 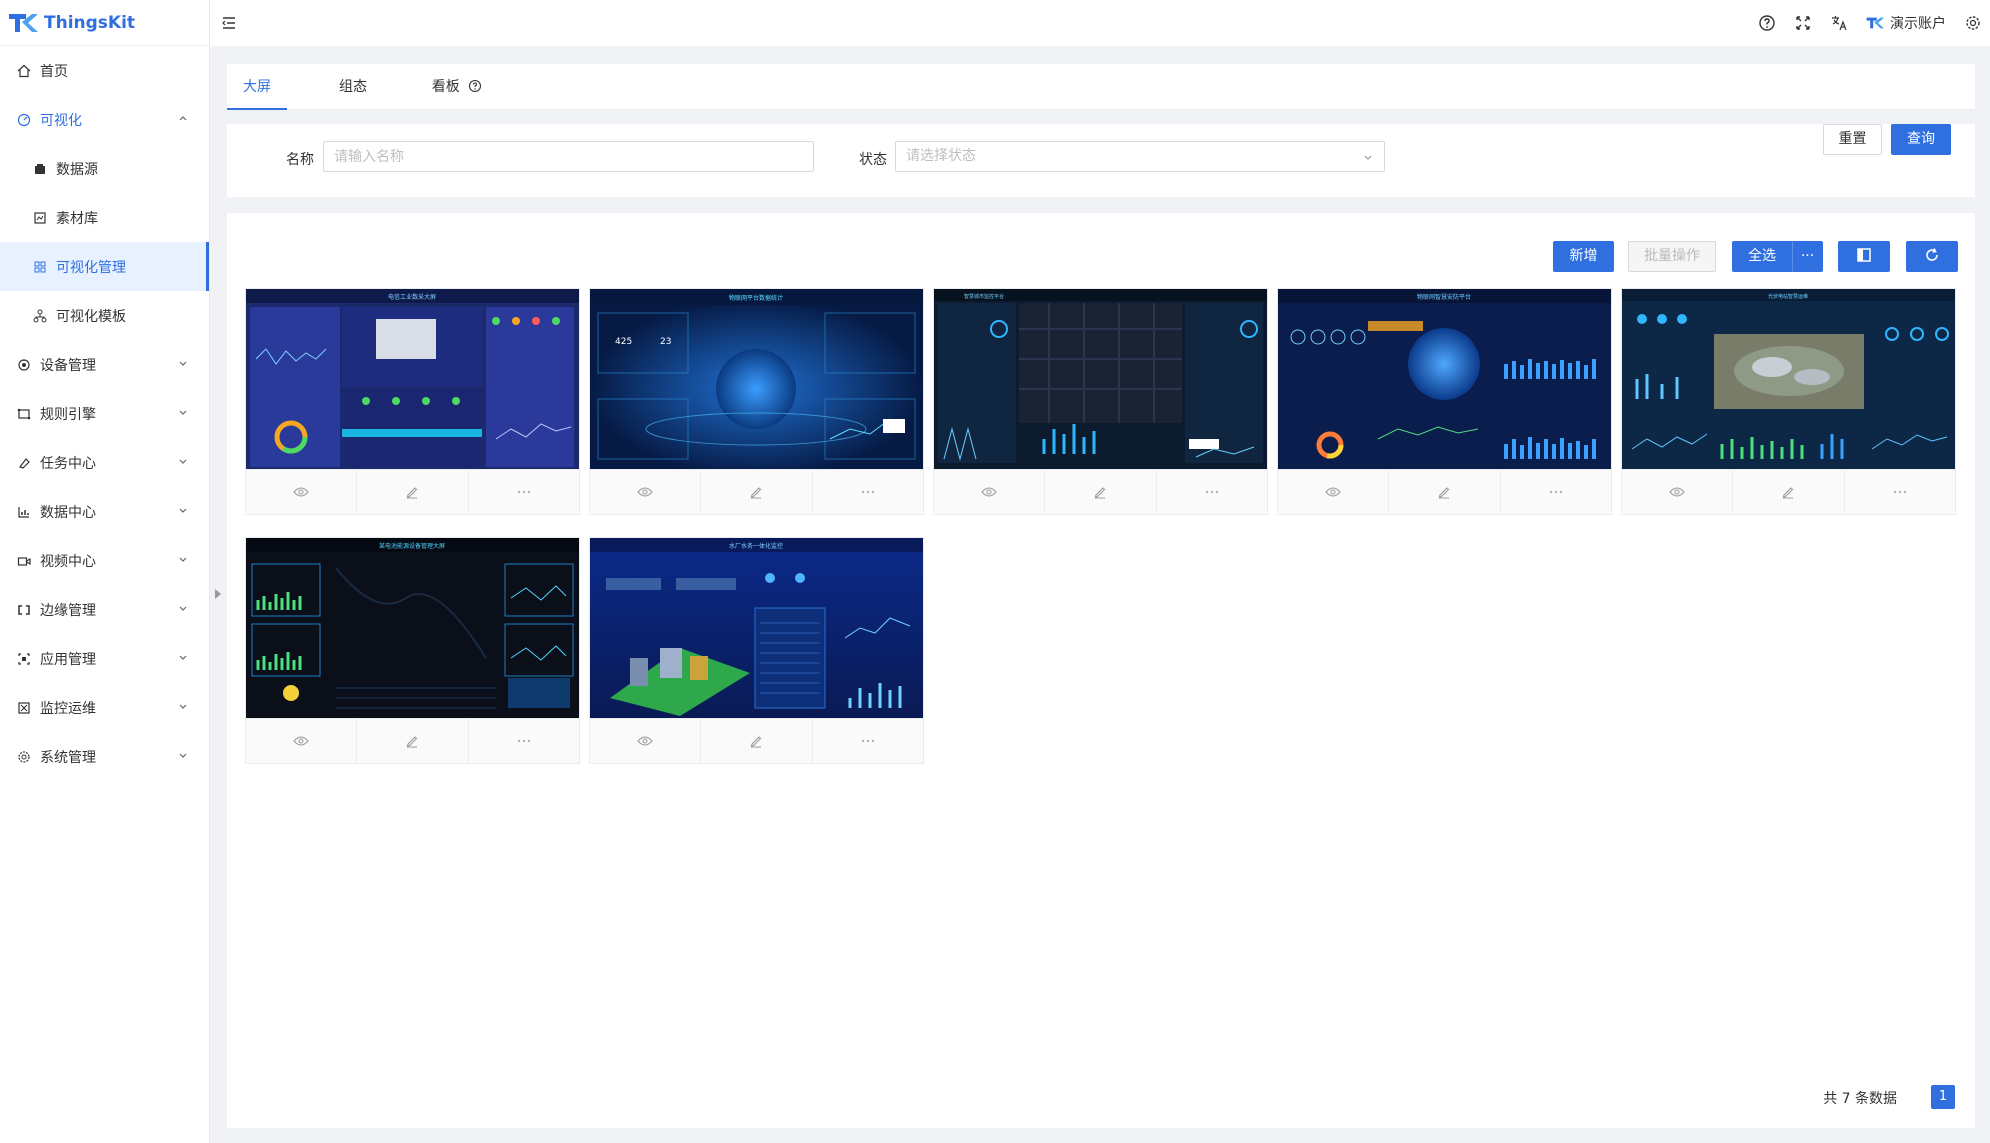 I want to click on sidebar-item-visualization-template: 可视化模板, so click(x=104, y=315).